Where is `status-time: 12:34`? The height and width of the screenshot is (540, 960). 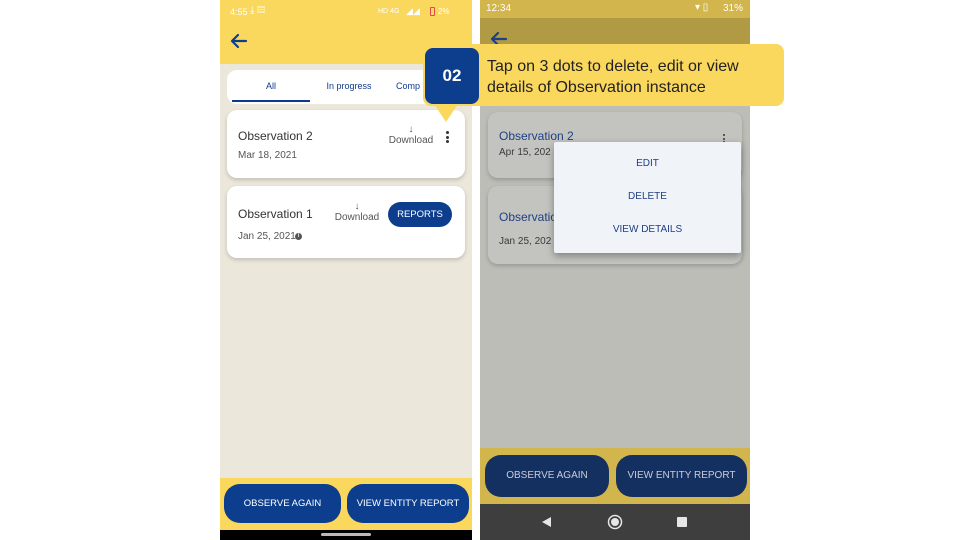
status-time: 12:34 is located at coordinates (499, 8).